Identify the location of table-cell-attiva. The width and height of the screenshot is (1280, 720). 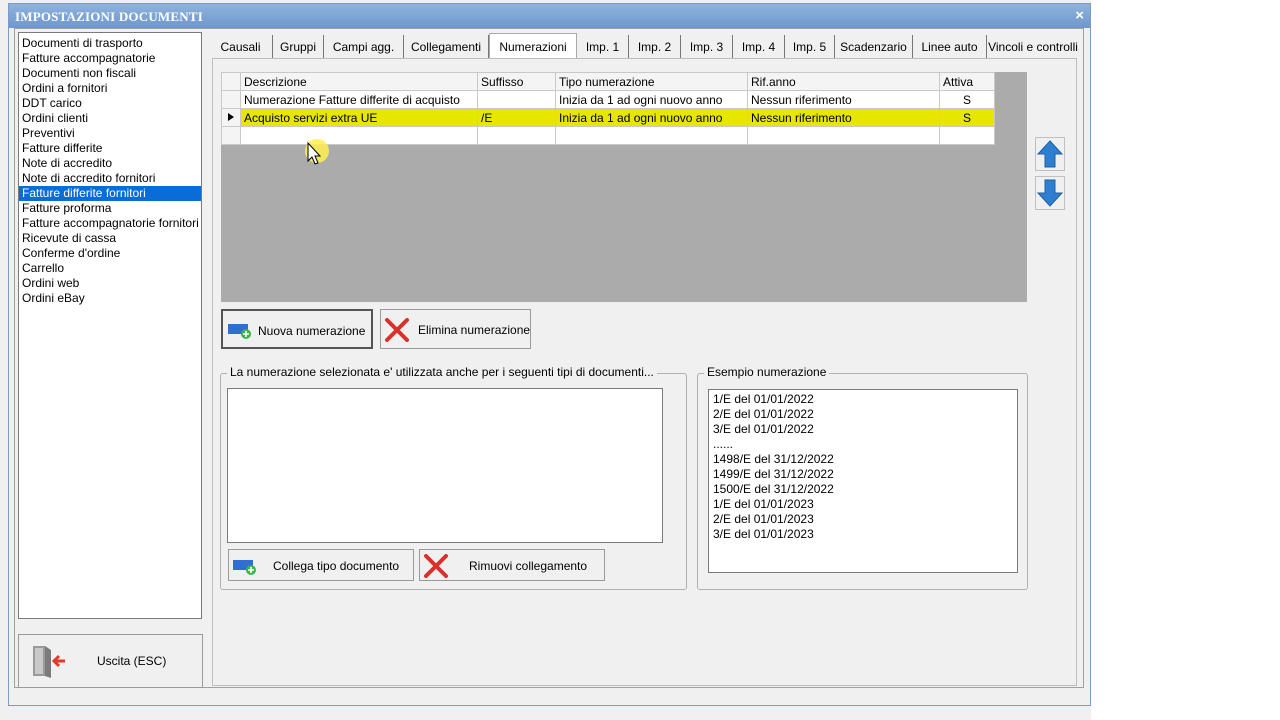
(967, 135).